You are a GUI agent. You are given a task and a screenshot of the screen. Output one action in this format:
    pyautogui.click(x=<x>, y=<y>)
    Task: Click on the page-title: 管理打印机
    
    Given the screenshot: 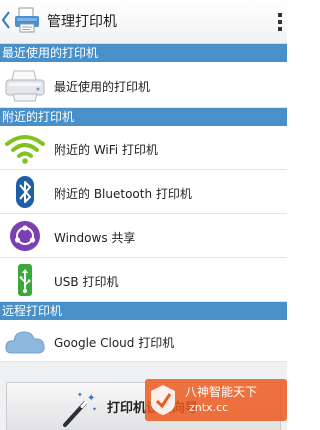 What is the action you would take?
    pyautogui.click(x=82, y=22)
    